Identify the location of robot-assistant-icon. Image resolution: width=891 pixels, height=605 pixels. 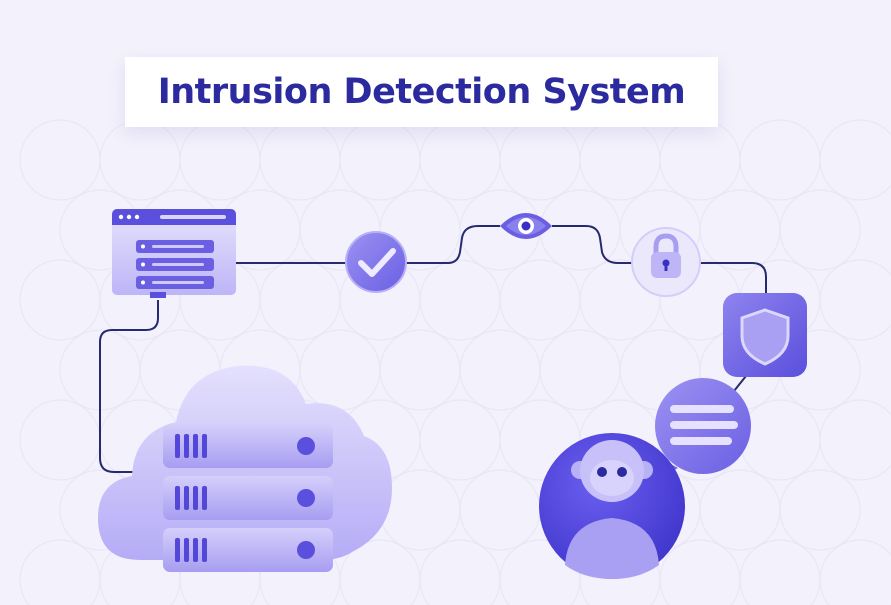
(612, 506).